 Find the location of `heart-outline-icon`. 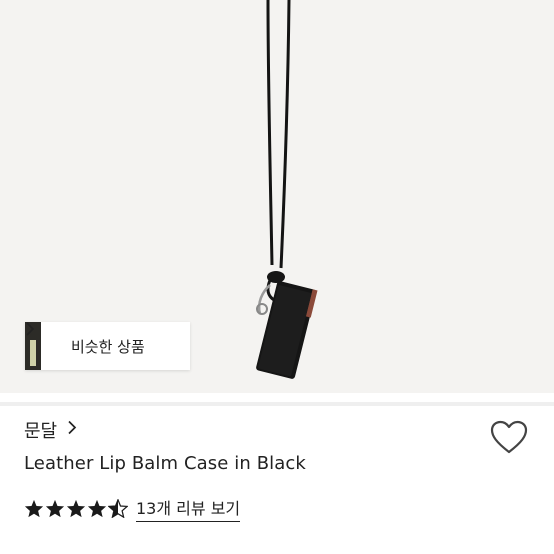

heart-outline-icon is located at coordinates (509, 437).